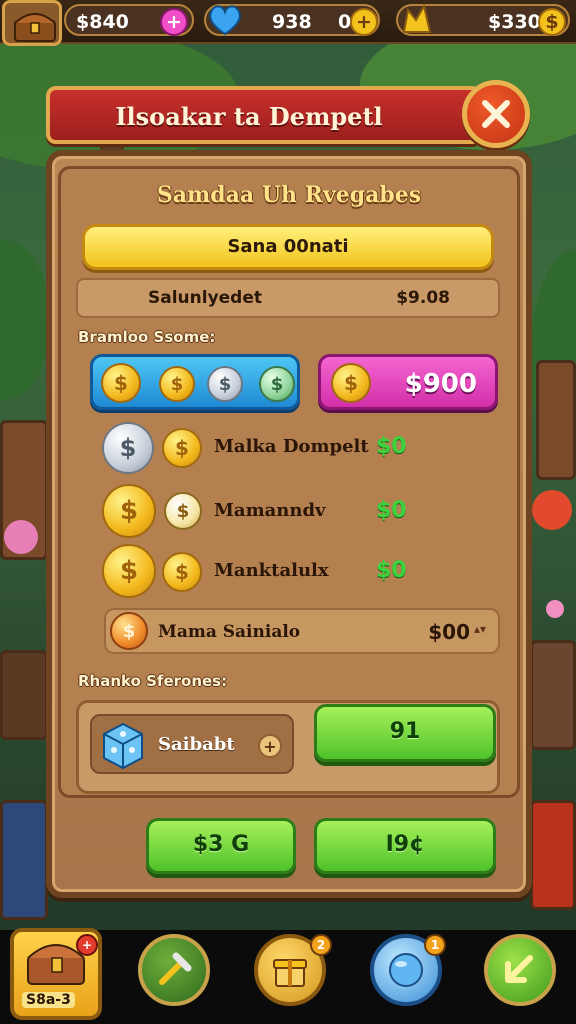 Image resolution: width=576 pixels, height=1024 pixels. What do you see at coordinates (48, 1000) in the screenshot?
I see `nav-item-label: S8a-3` at bounding box center [48, 1000].